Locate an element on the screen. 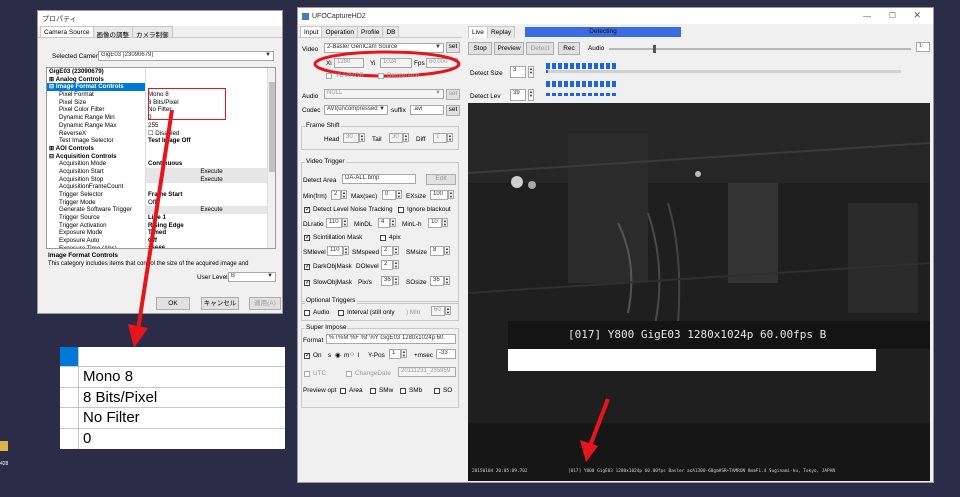 The image size is (960, 497). slowobj-checkbox: ✓ is located at coordinates (307, 283).